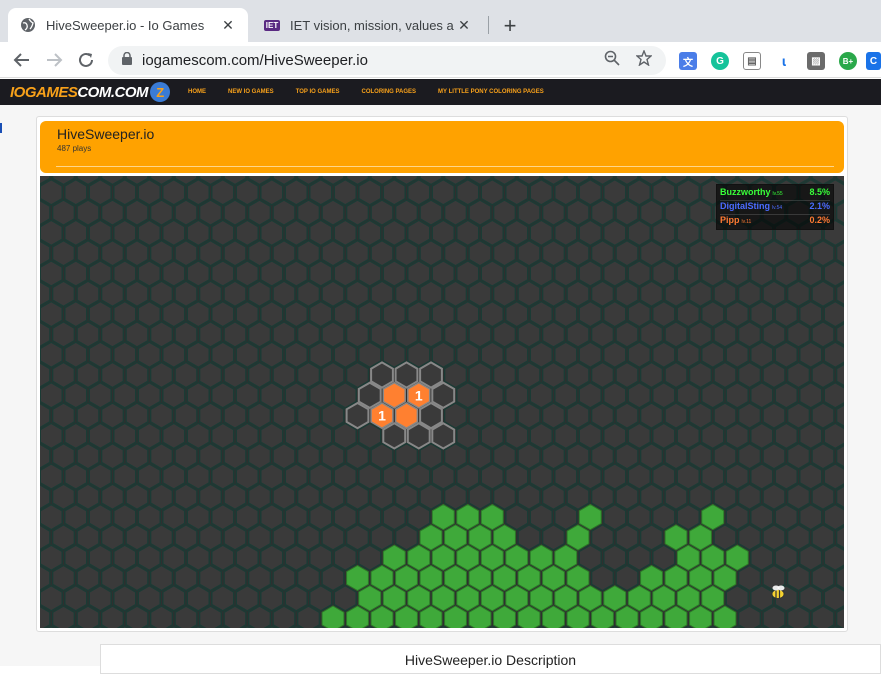 The height and width of the screenshot is (674, 881). I want to click on border-hex-cell, so click(418, 436).